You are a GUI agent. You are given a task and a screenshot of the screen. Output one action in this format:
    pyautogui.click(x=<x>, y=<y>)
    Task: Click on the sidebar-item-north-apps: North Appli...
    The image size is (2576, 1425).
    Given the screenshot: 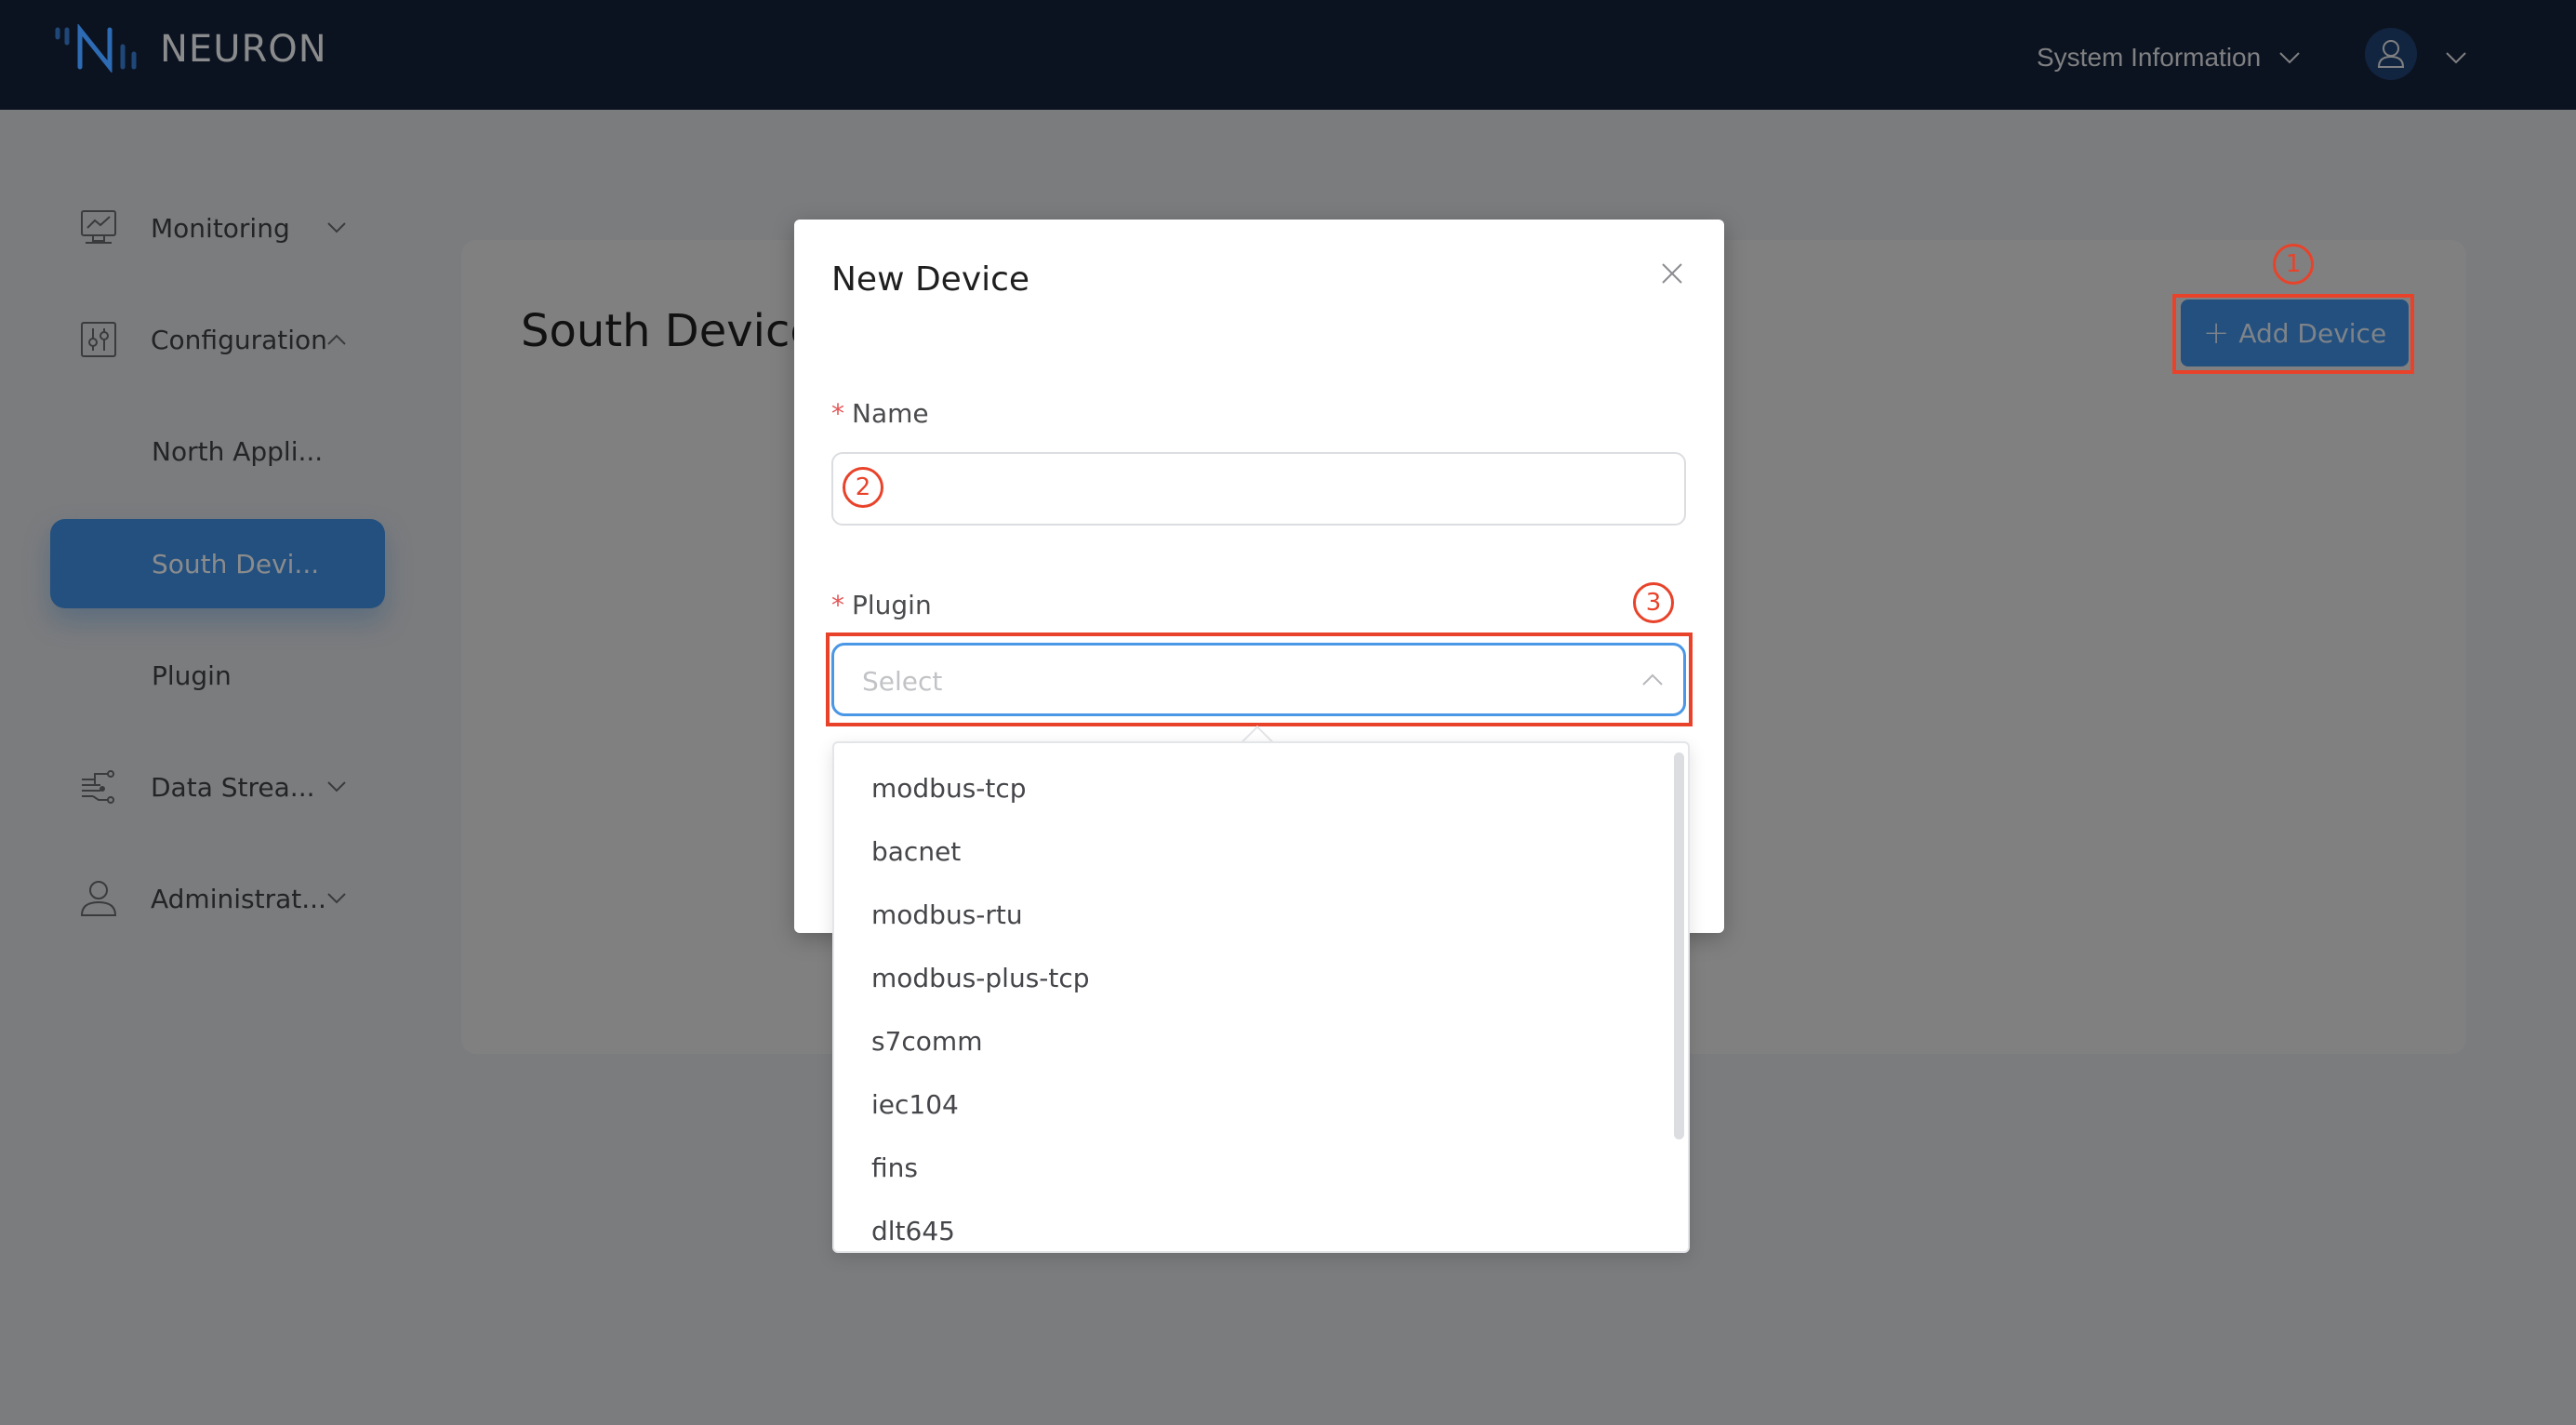 What is the action you would take?
    pyautogui.click(x=195, y=451)
    